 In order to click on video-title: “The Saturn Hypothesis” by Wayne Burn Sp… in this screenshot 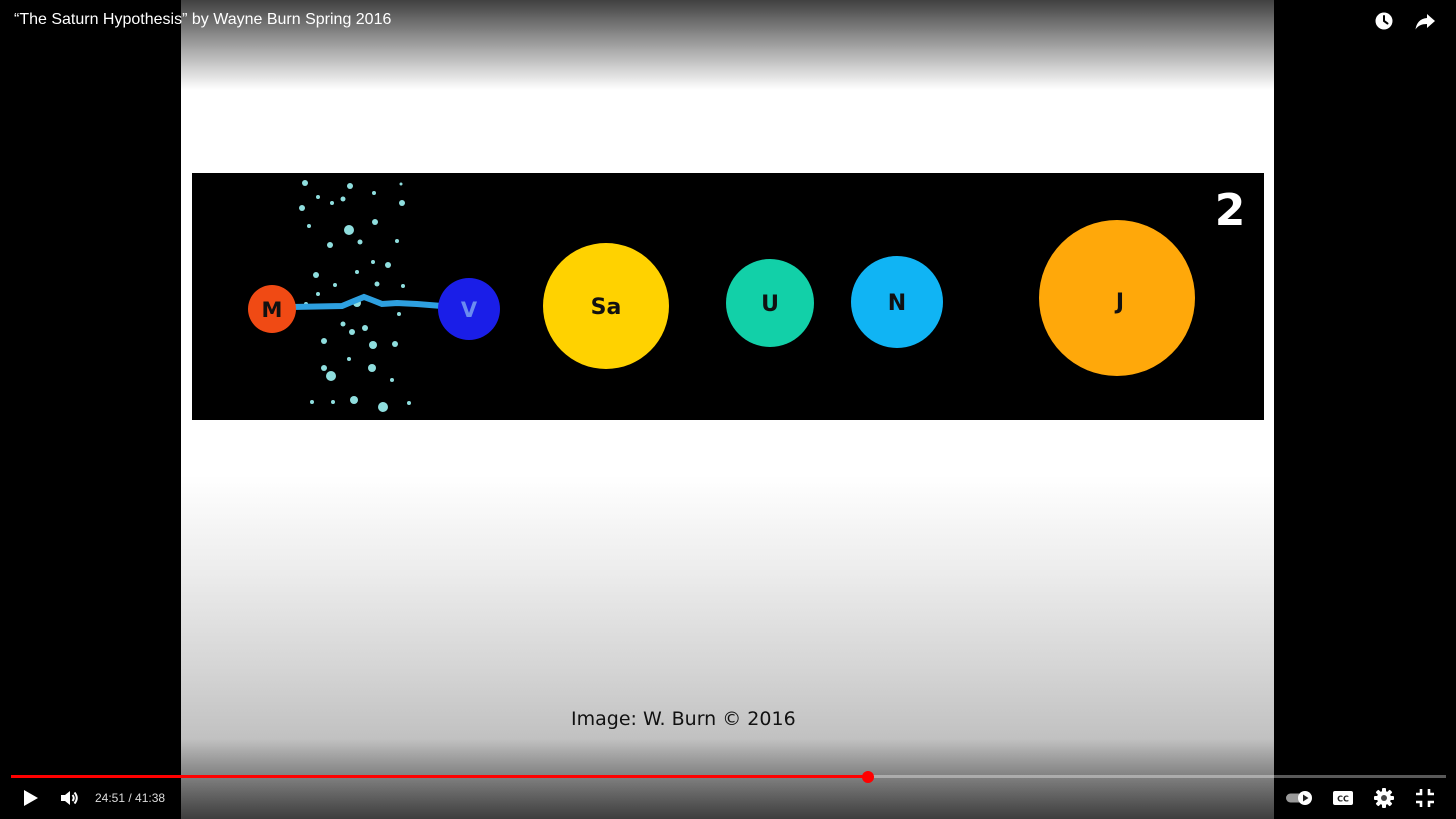, I will do `click(202, 20)`.